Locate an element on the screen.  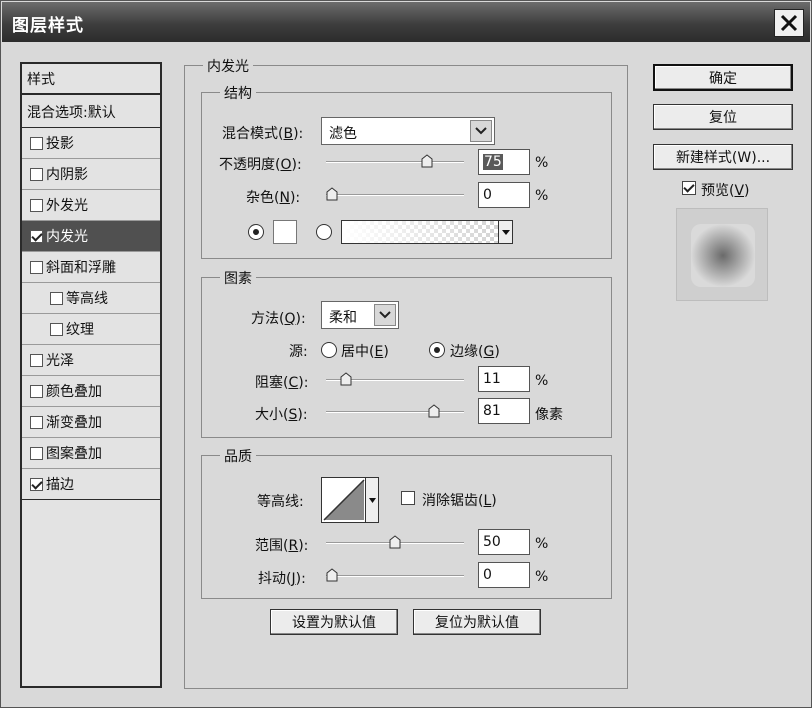
dialog-title: 图层样式 is located at coordinates (48, 26).